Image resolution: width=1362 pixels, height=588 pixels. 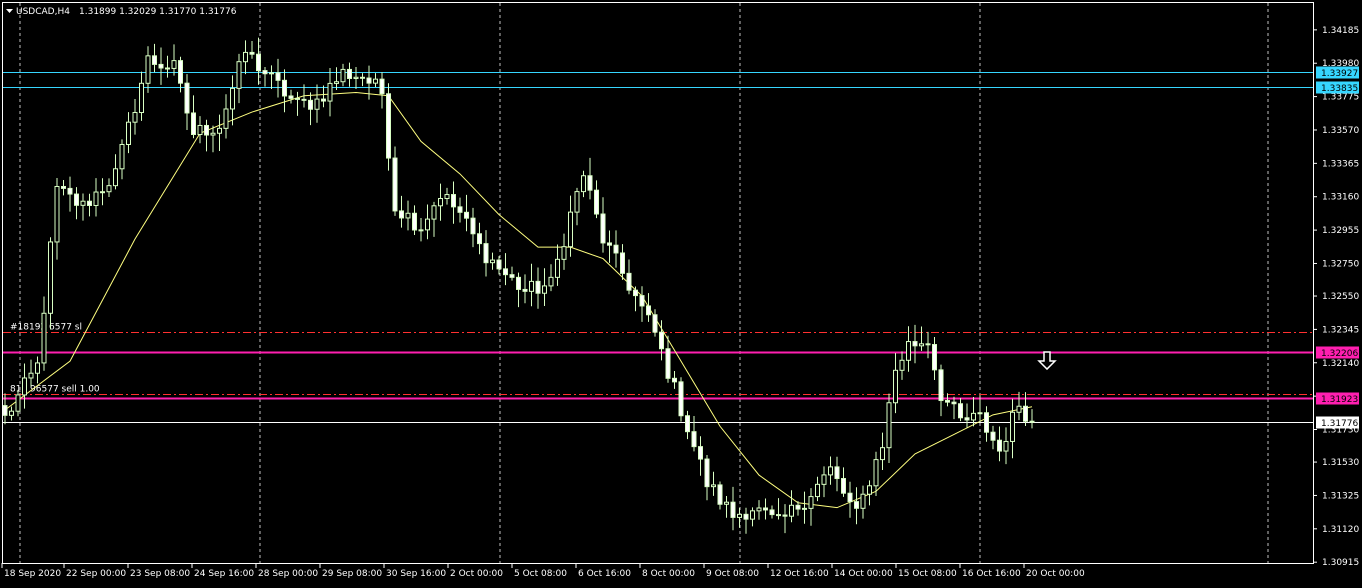 What do you see at coordinates (1340, 98) in the screenshot?
I see `price-tick-label: 1.33775` at bounding box center [1340, 98].